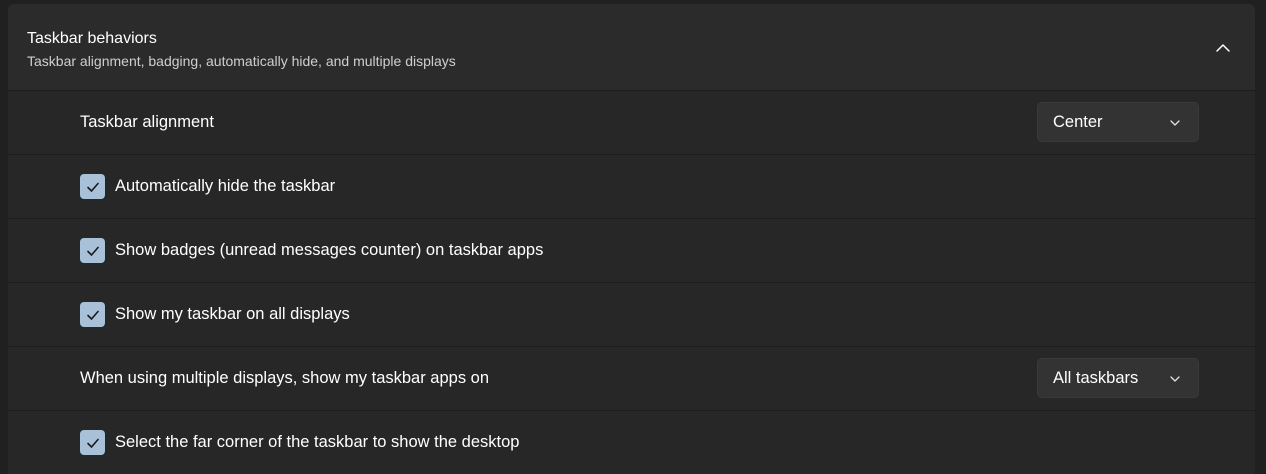 The image size is (1266, 474). Describe the element at coordinates (232, 314) in the screenshot. I see `all-displays-label: Show my taskbar on all displays` at that location.